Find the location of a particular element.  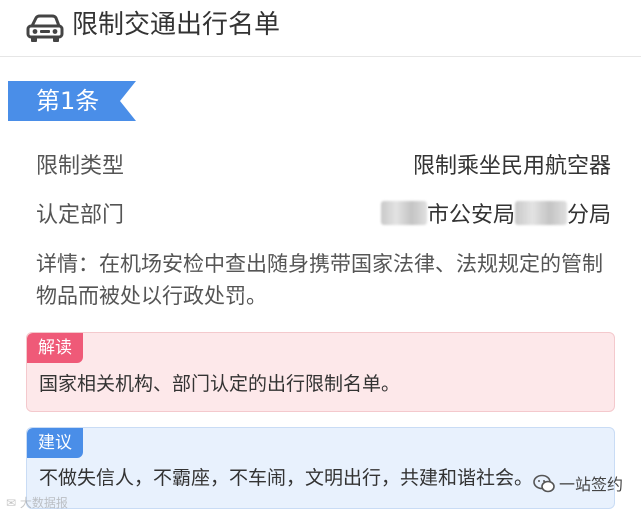

watermark-right: 一站签约 is located at coordinates (578, 483).